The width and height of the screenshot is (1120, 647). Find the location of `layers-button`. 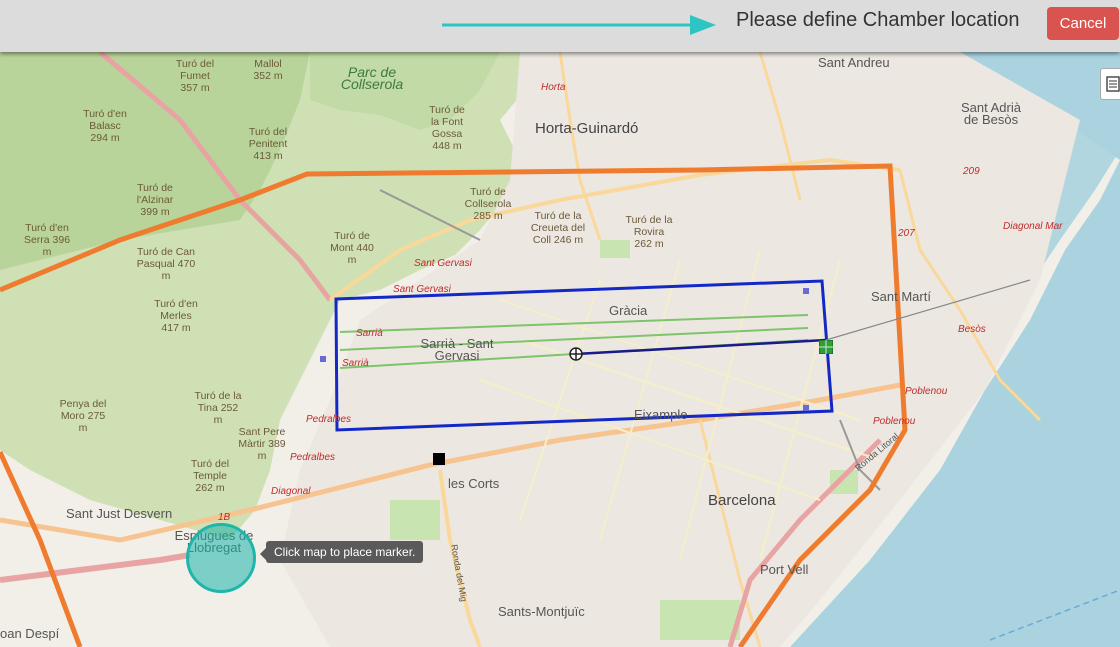

layers-button is located at coordinates (1110, 84).